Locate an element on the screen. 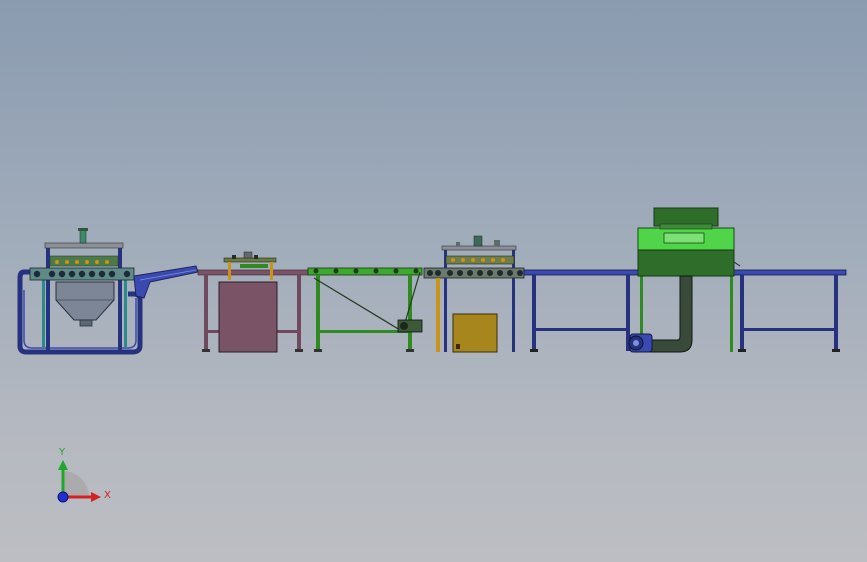 The image size is (867, 562). drying-cabinet-conveyor is located at coordinates (685, 280).